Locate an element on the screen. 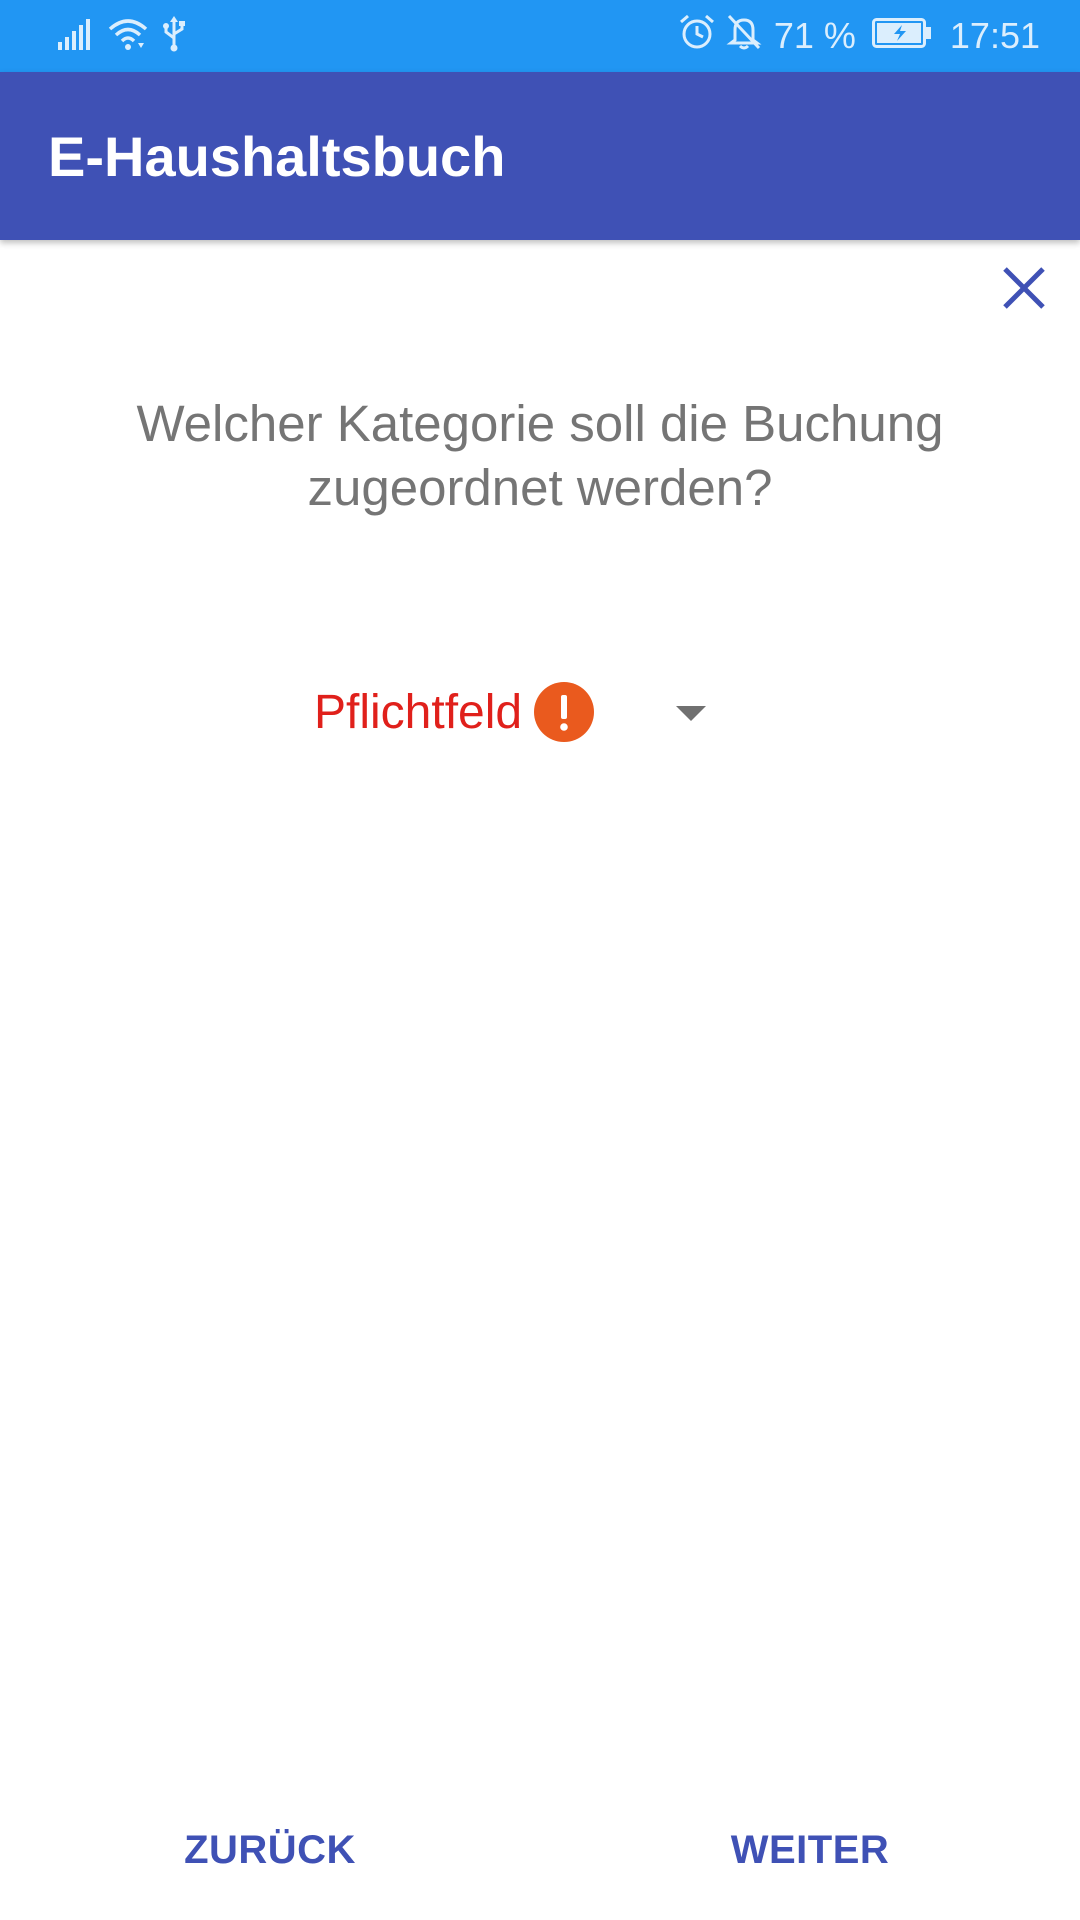 The width and height of the screenshot is (1080, 1920). status-right-icons: 71 % 17:51 is located at coordinates (859, 36).